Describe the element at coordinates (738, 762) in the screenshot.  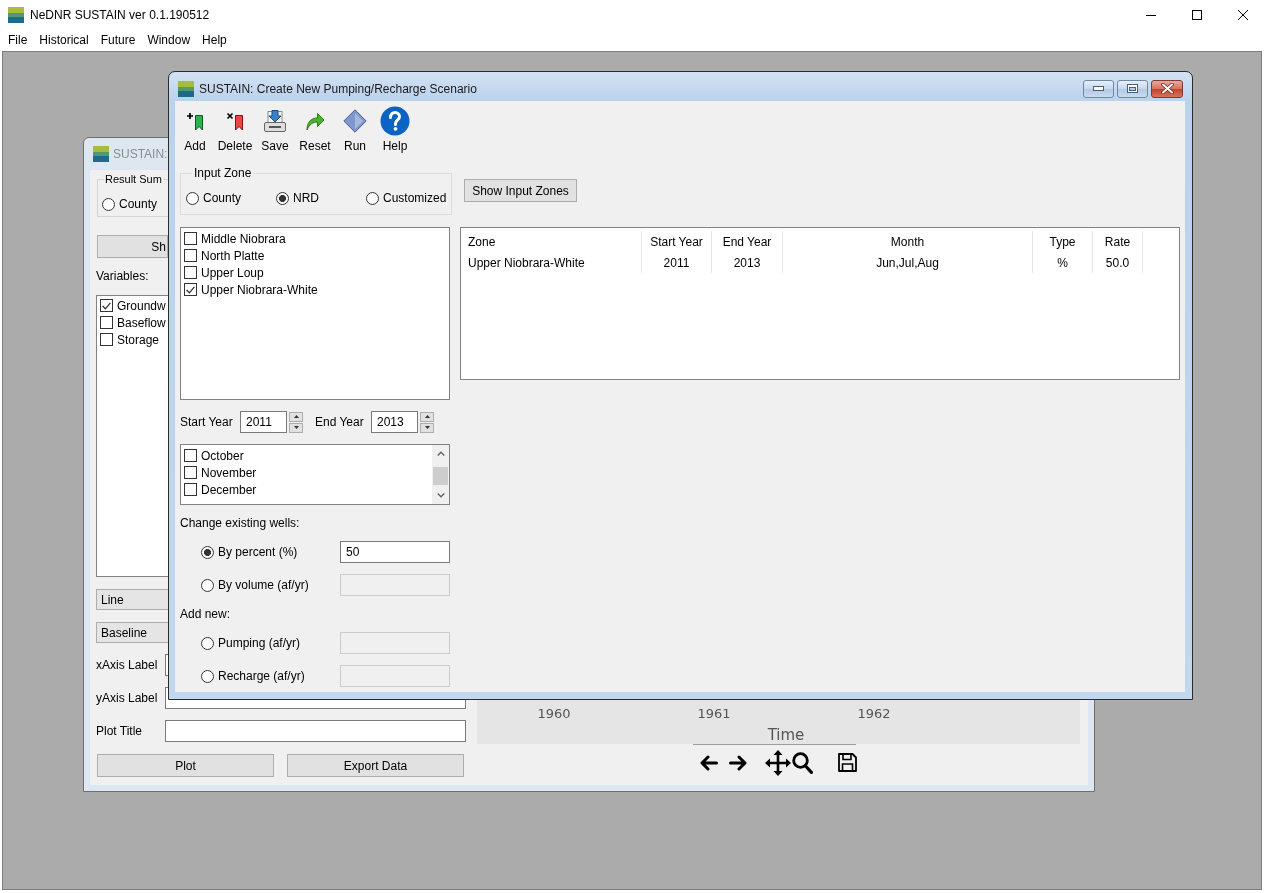
I see `right-arrow-icon` at that location.